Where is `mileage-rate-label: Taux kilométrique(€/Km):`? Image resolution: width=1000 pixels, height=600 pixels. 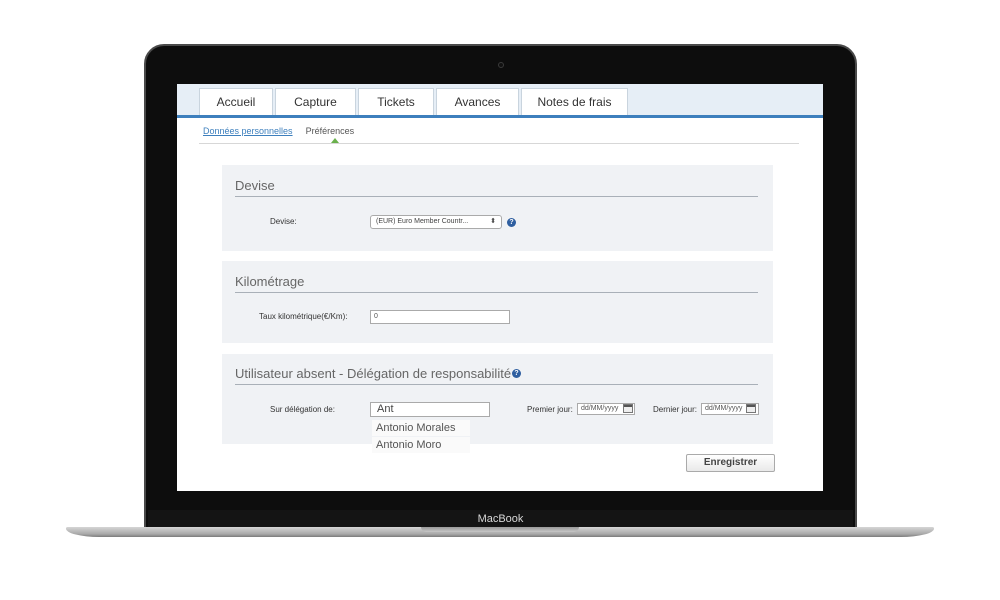 mileage-rate-label: Taux kilométrique(€/Km): is located at coordinates (303, 316).